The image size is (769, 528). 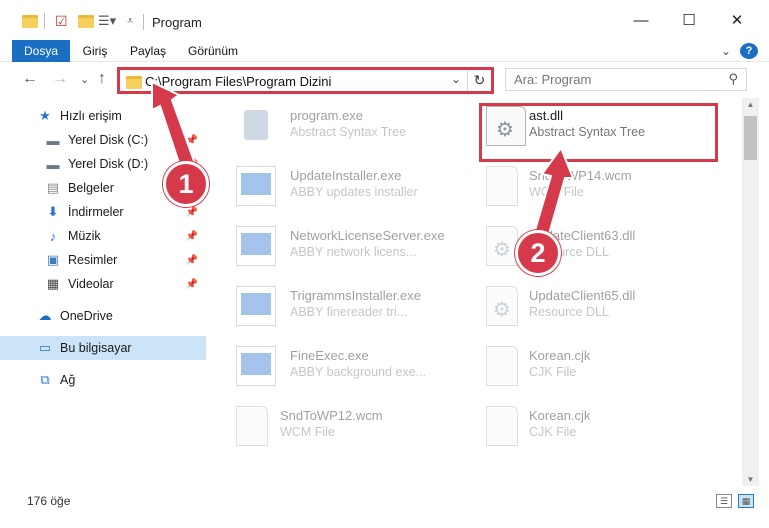 I want to click on toolbar-divider, so click(x=44, y=21).